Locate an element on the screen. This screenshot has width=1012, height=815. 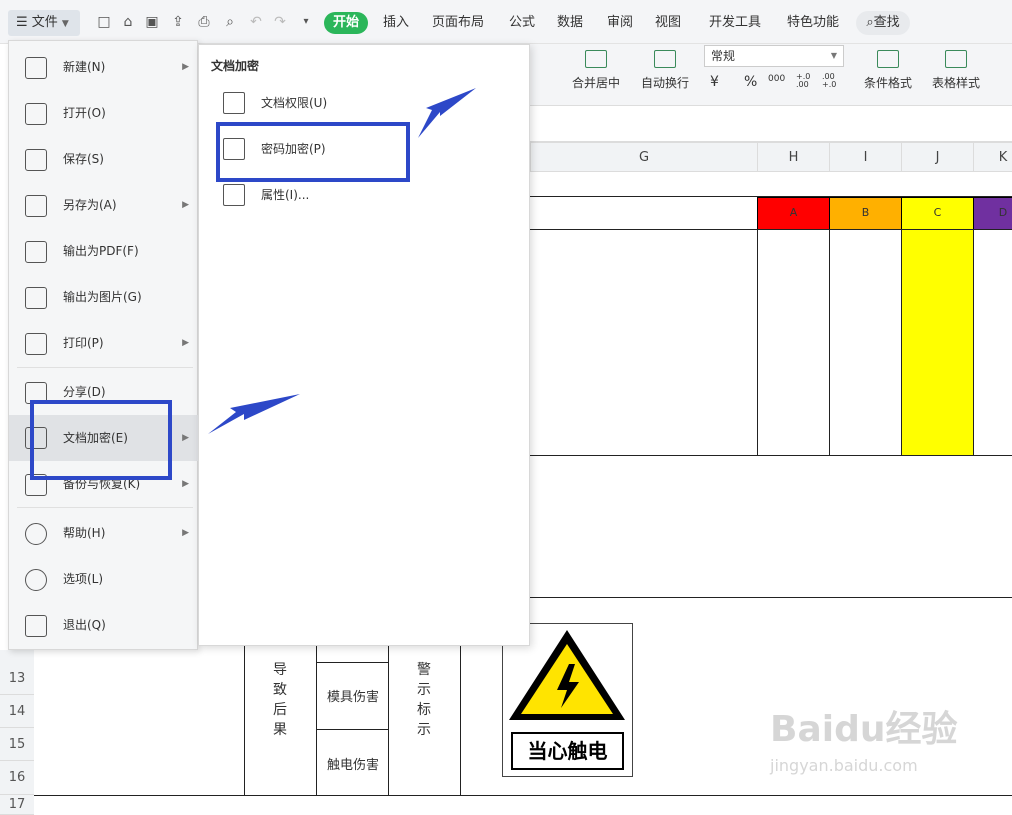
menu-item-save: 保存(S) is located at coordinates (104, 159).